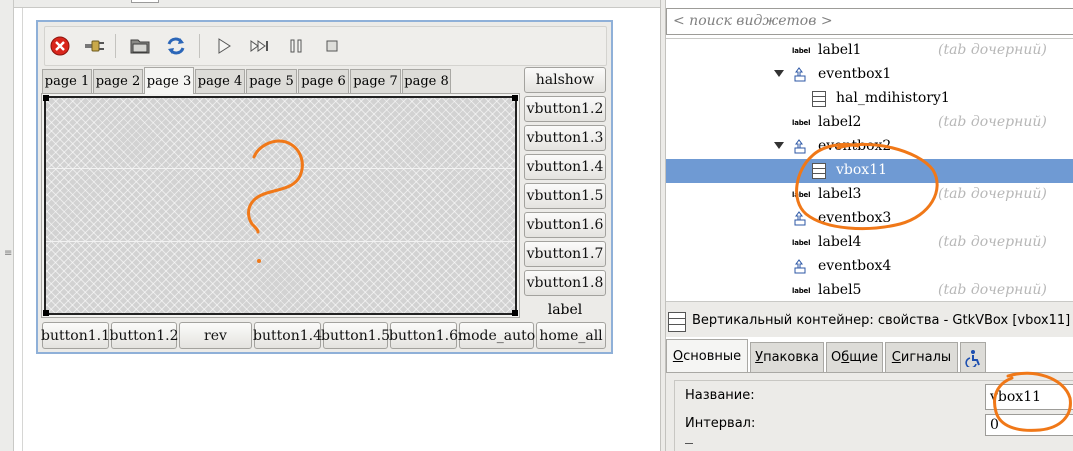 This screenshot has width=1073, height=451. Describe the element at coordinates (296, 46) in the screenshot. I see `pause-icon` at that location.